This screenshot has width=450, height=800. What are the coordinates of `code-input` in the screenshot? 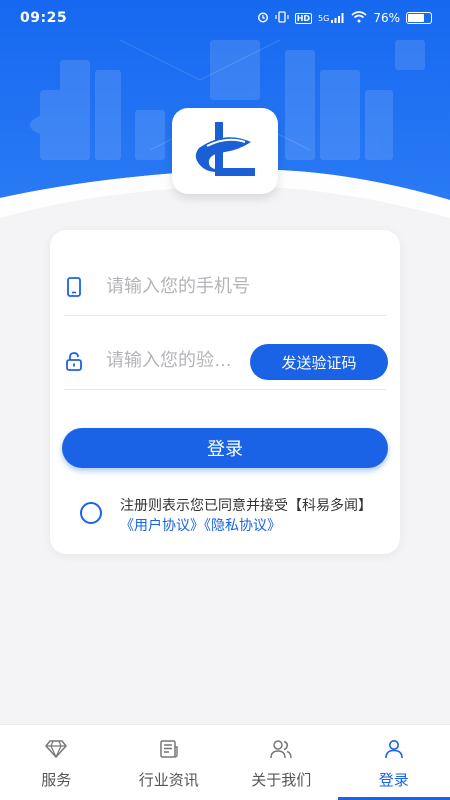 It's located at (176, 360).